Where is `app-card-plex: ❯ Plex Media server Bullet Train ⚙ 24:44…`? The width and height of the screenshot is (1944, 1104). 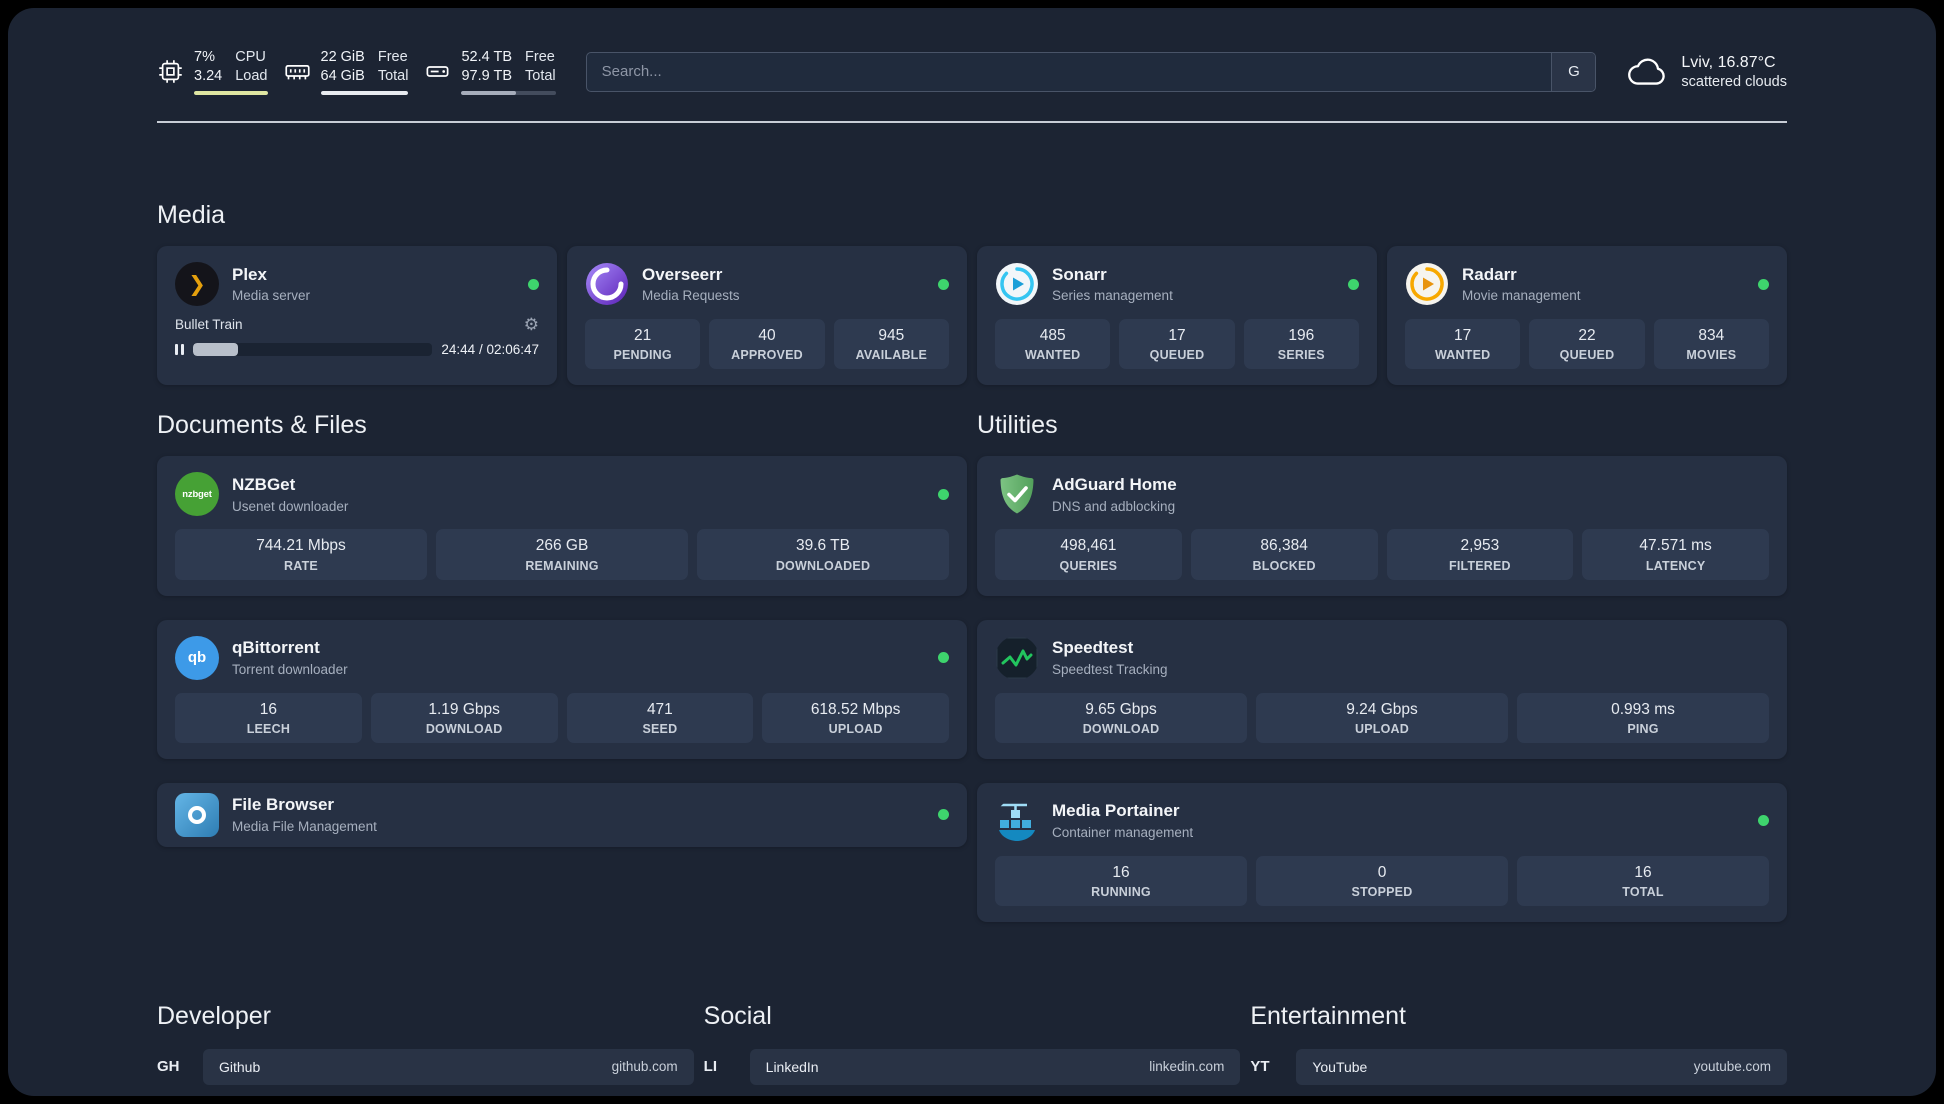 app-card-plex: ❯ Plex Media server Bullet Train ⚙ 24:44… is located at coordinates (357, 316).